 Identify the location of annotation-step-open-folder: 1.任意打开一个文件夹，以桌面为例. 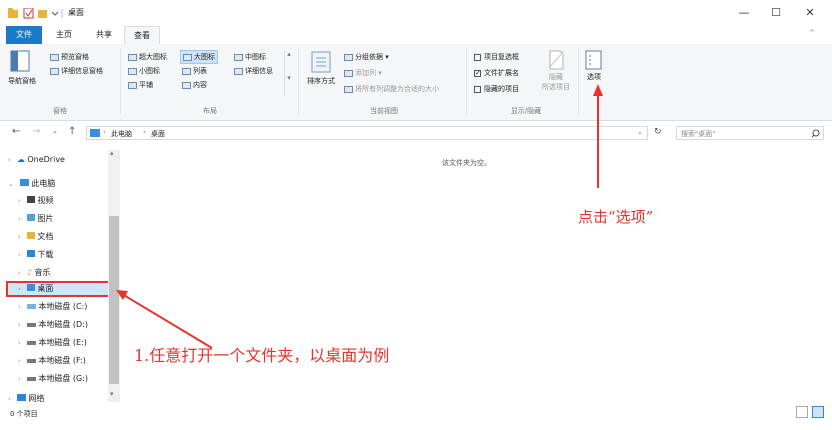
(262, 355).